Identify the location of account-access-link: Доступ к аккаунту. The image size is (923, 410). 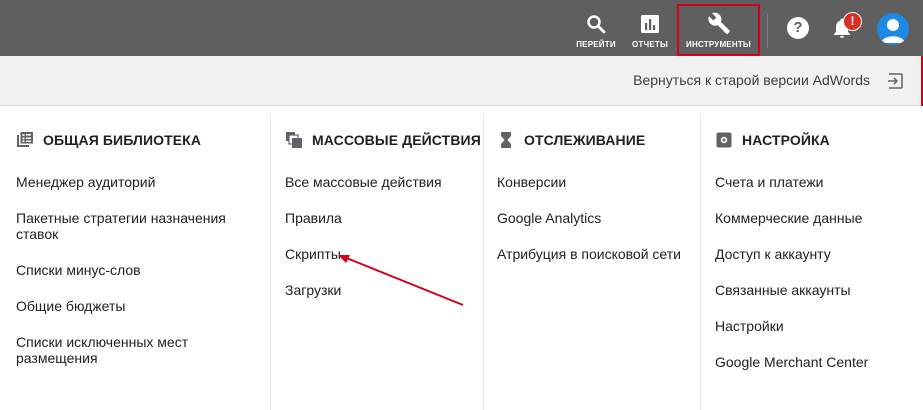
(773, 254).